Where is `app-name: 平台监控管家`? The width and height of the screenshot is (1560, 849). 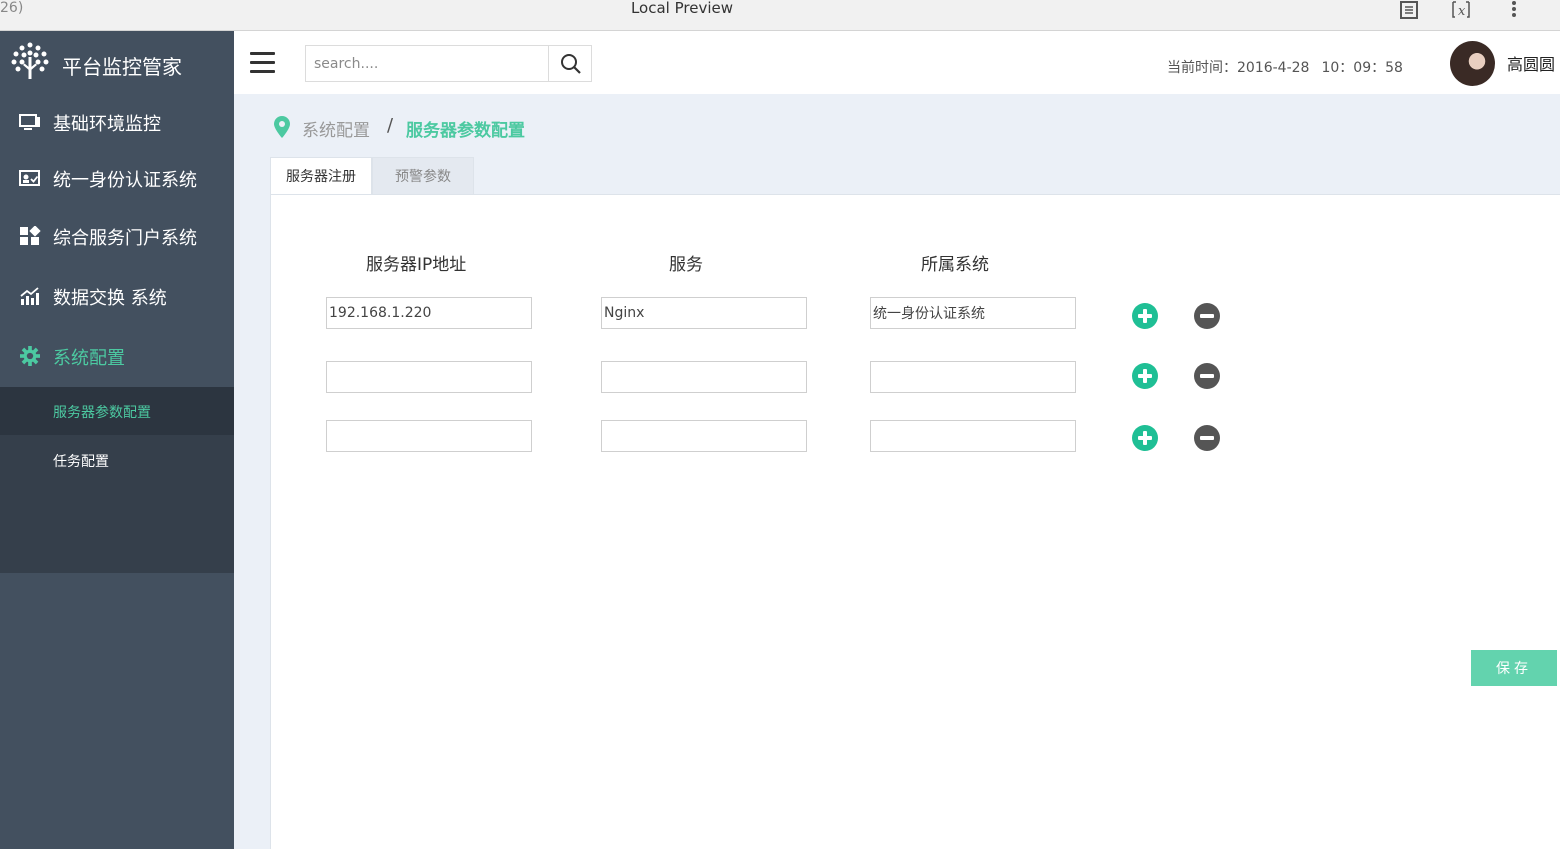
app-name: 平台监控管家 is located at coordinates (122, 67).